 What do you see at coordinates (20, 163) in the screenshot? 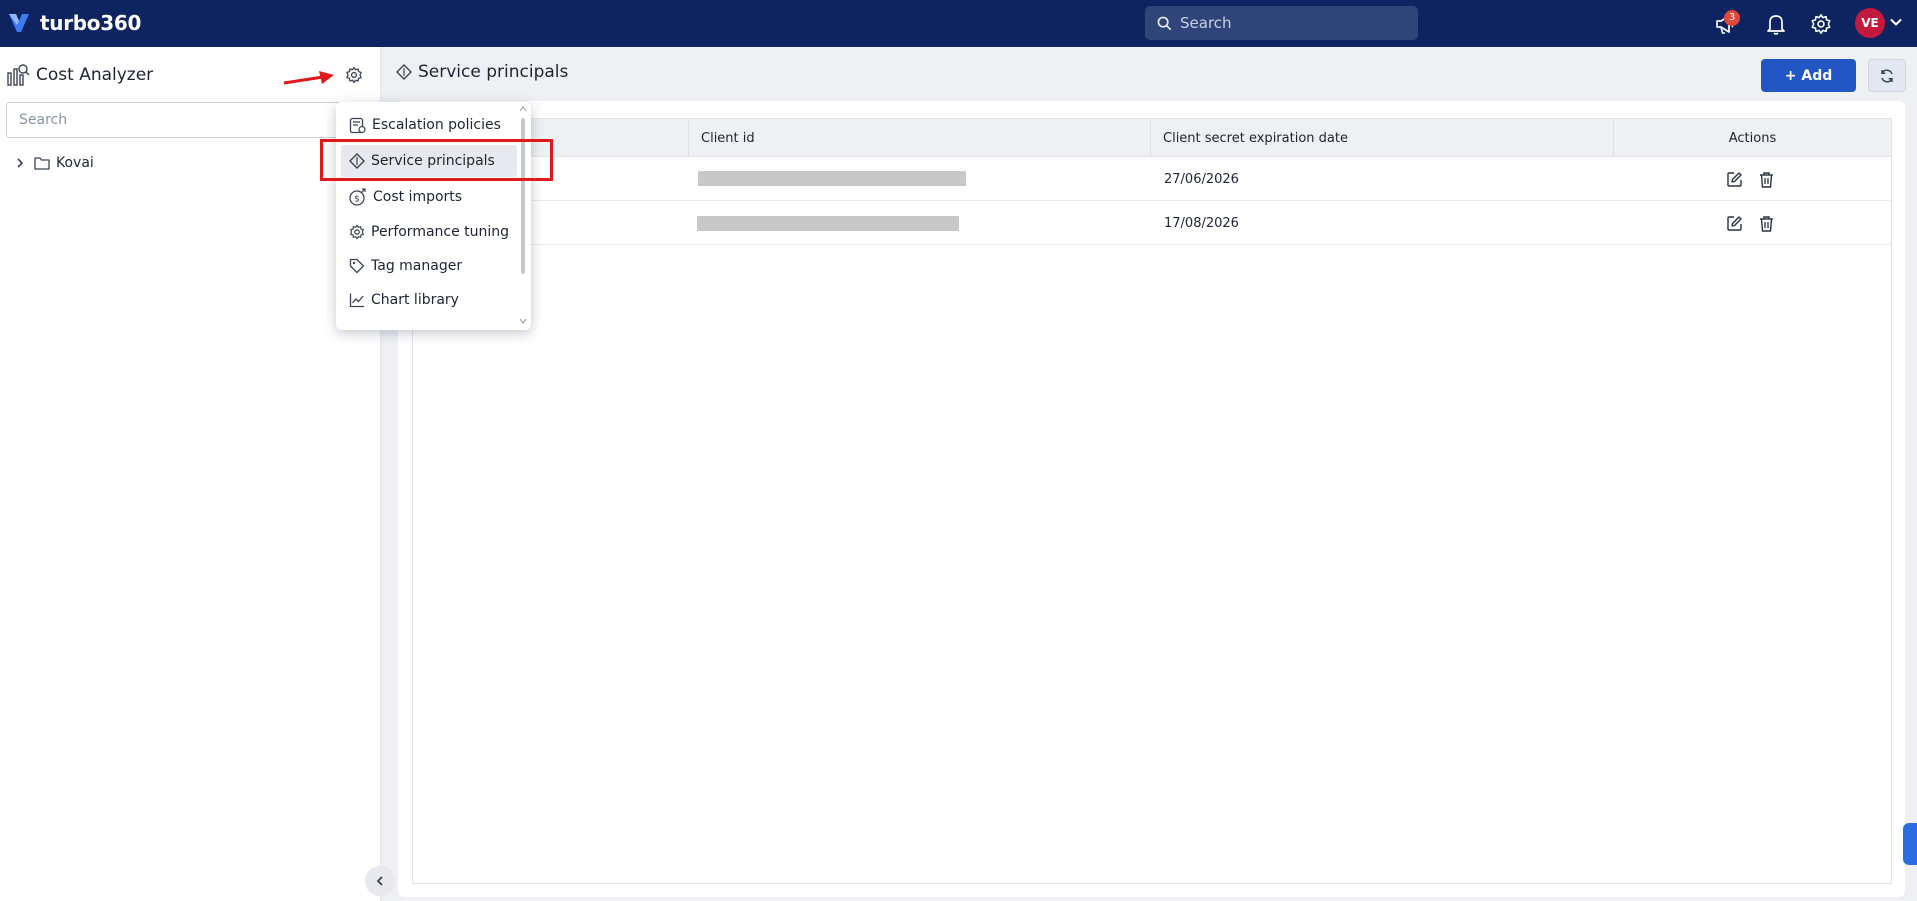
I see `chevron-right-icon` at bounding box center [20, 163].